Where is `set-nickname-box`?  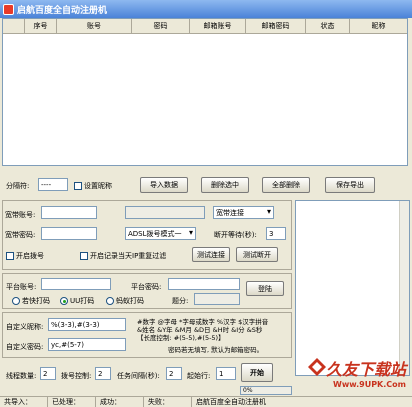 set-nickname-box is located at coordinates (78, 186).